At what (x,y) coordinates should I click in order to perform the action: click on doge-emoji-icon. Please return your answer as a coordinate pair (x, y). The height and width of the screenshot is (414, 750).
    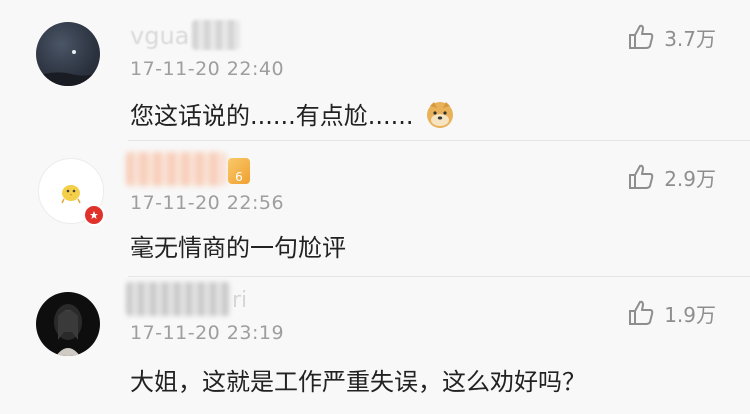
    Looking at the image, I should click on (440, 118).